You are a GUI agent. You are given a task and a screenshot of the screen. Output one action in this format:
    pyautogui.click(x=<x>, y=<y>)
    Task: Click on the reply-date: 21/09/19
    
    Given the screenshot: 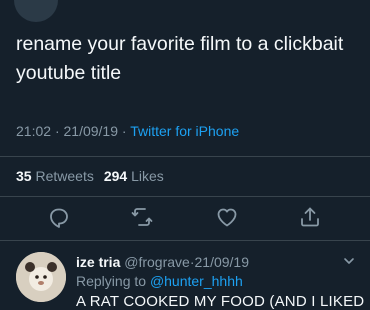 What is the action you would take?
    pyautogui.click(x=222, y=262)
    